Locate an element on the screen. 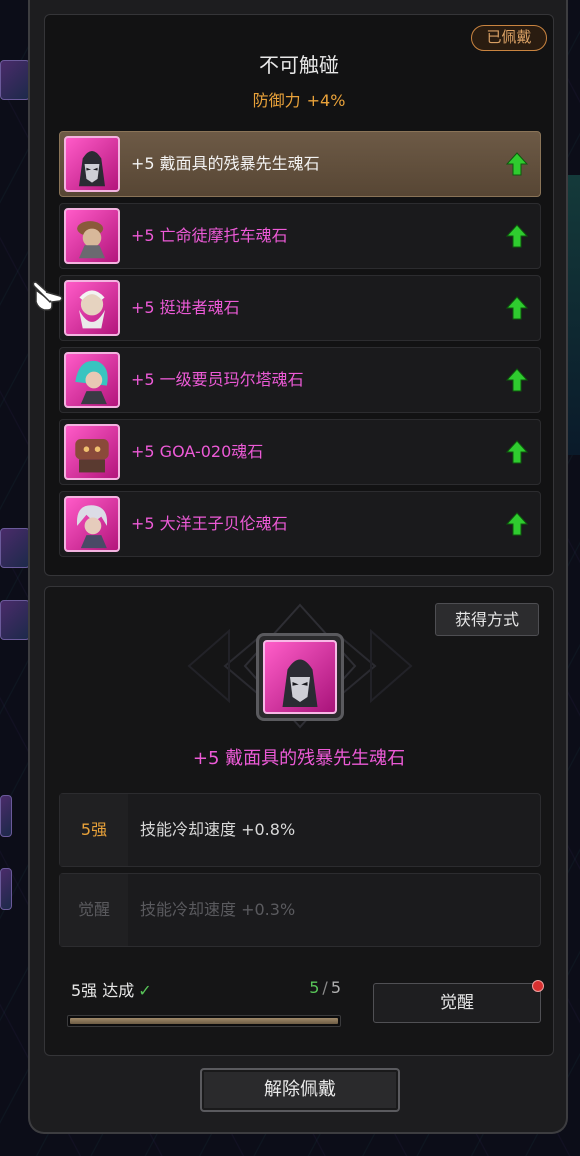  masked-villain-portrait-icon is located at coordinates (92, 164).